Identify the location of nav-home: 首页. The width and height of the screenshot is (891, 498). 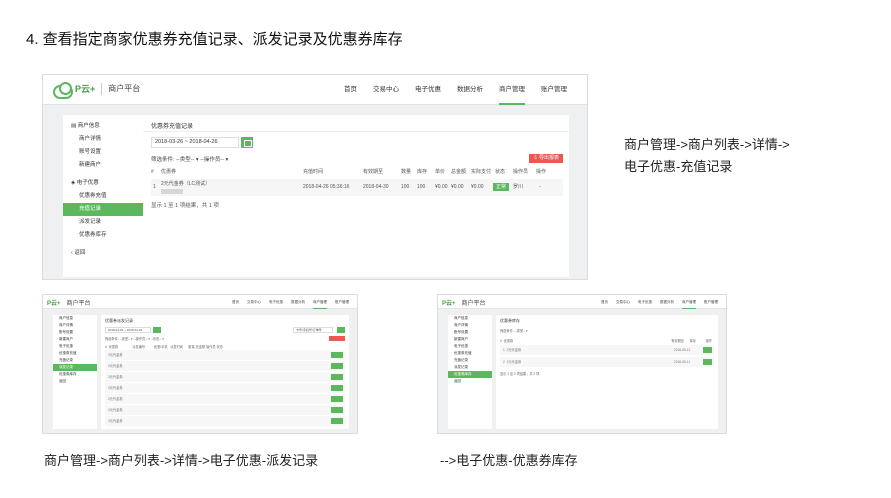
(350, 90).